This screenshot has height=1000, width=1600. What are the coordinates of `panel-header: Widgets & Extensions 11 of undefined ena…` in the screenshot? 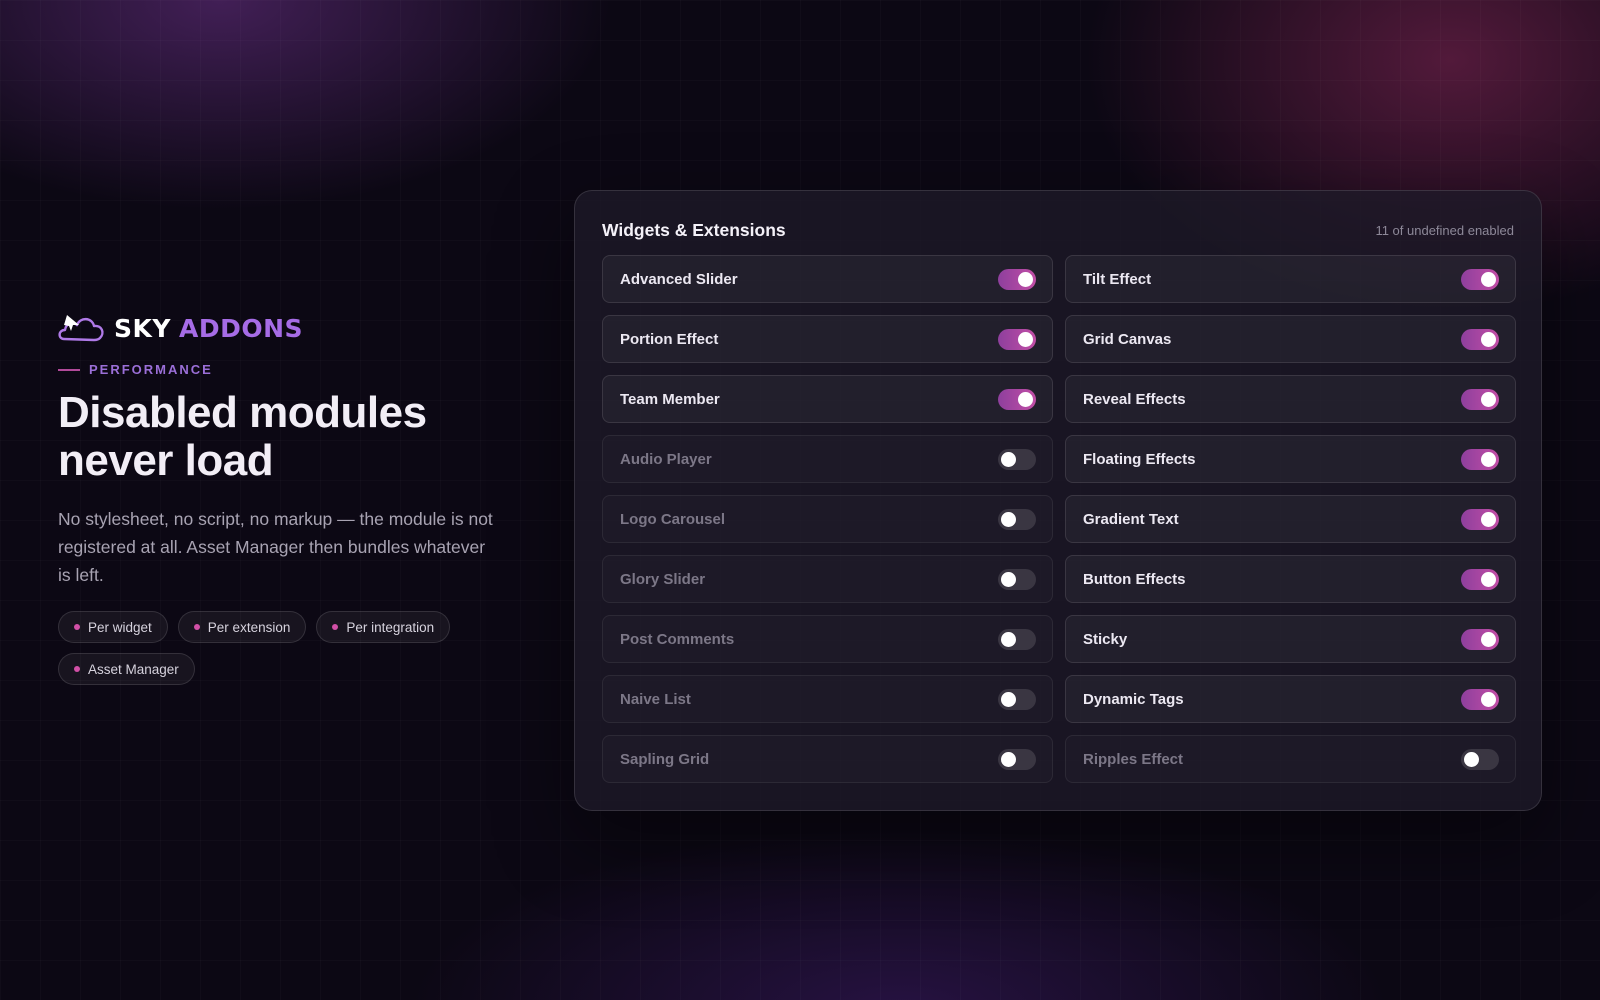 It's located at (1058, 230).